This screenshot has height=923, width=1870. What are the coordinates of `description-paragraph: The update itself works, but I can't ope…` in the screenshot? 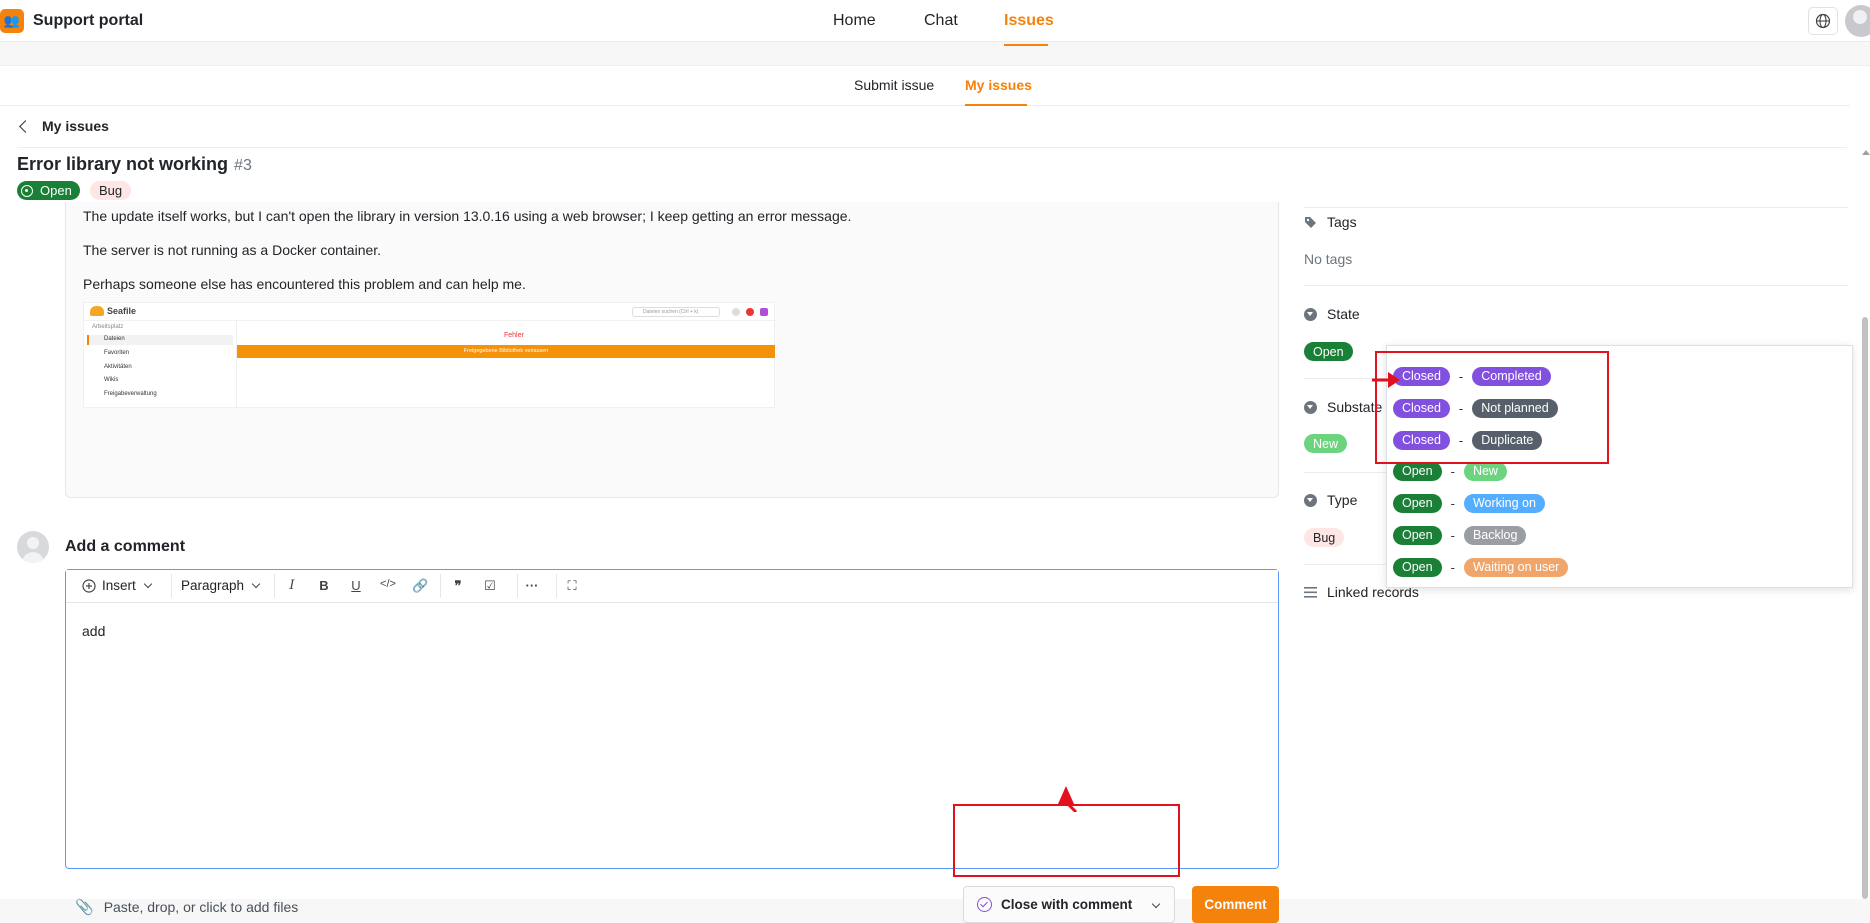 It's located at (467, 216).